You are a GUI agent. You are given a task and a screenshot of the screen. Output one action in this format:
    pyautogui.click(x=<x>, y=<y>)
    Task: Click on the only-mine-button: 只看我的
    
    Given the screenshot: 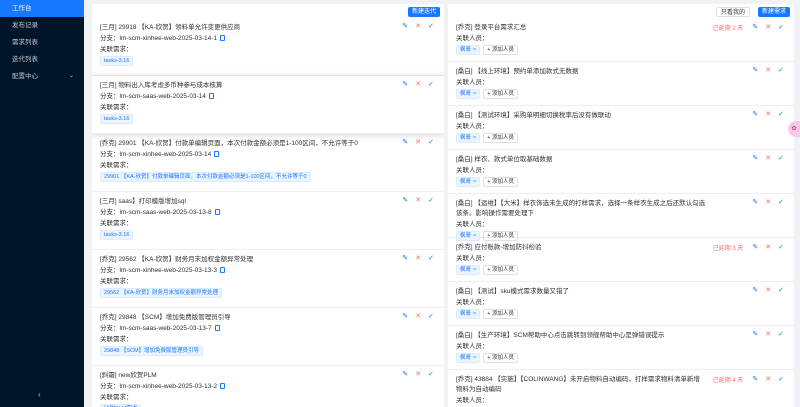 What is the action you would take?
    pyautogui.click(x=732, y=12)
    